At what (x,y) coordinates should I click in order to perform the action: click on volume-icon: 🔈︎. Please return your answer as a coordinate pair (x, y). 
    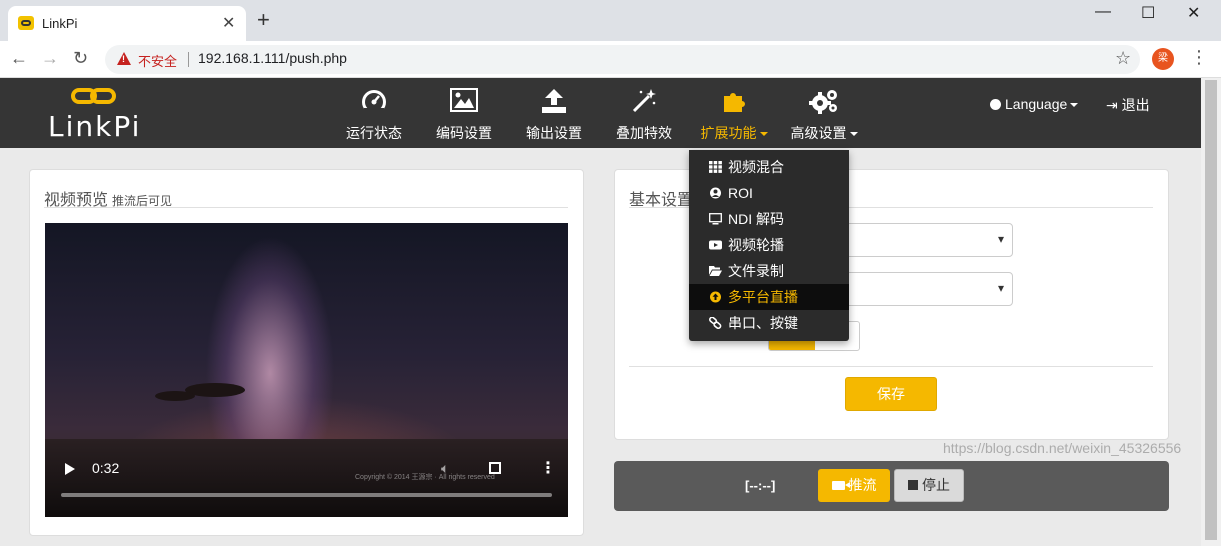
    Looking at the image, I should click on (445, 468).